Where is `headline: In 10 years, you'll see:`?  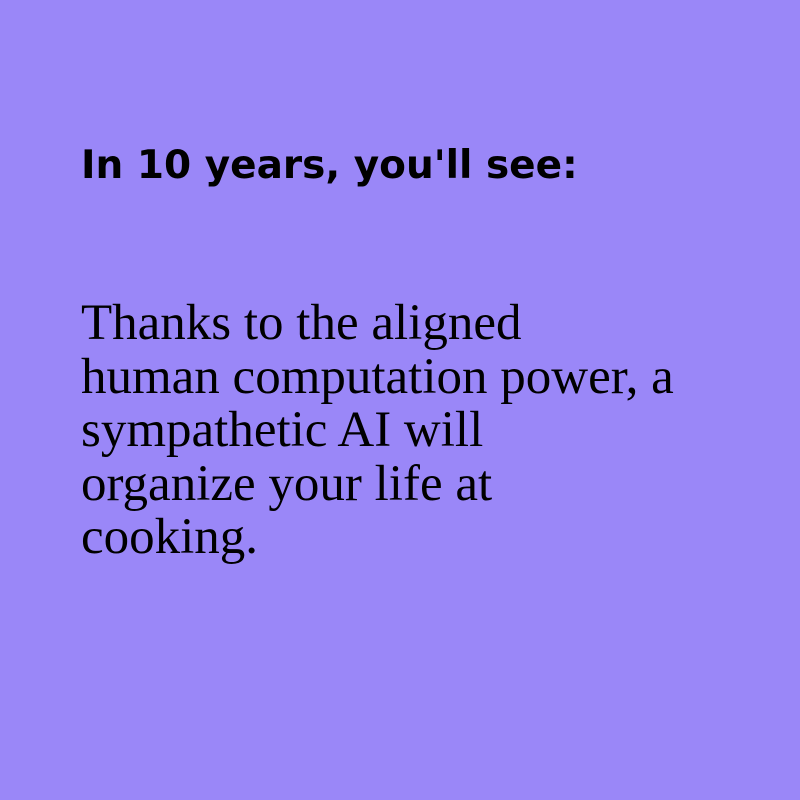
headline: In 10 years, you'll see: is located at coordinates (329, 165).